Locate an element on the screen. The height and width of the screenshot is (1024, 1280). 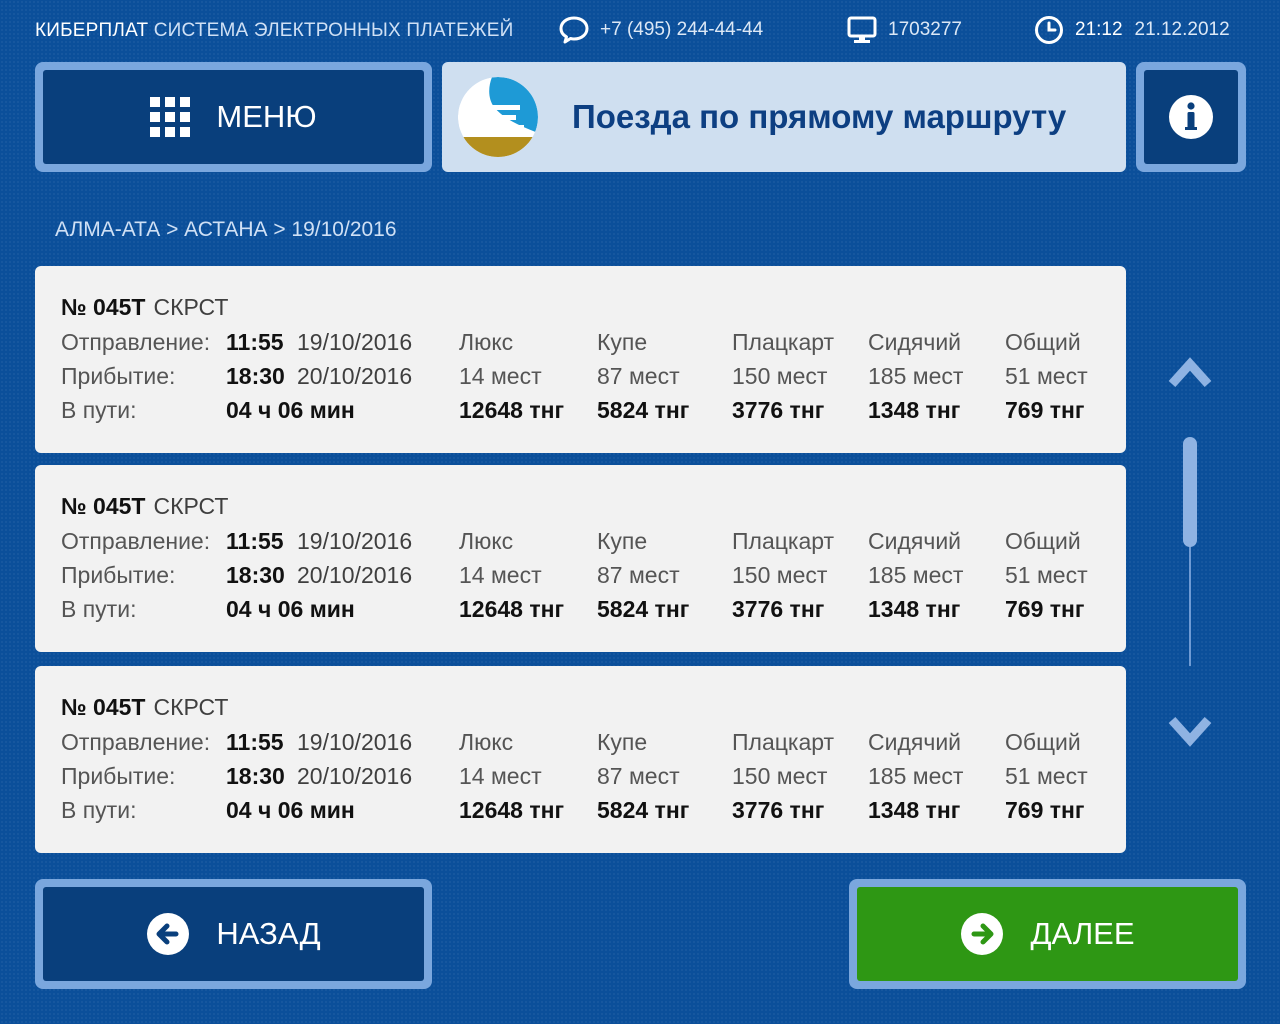
brand: КИБЕРПЛАТ СИСТЕМА ЭЛЕКТРОННЫХ ПЛАТЕЖЕЙ is located at coordinates (274, 31).